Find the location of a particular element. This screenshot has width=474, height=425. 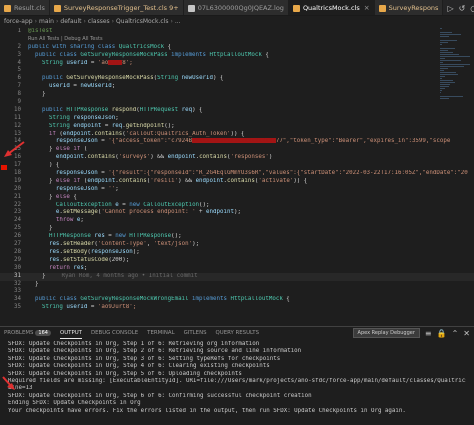

code-token: 'resili' is located at coordinates (164, 180).